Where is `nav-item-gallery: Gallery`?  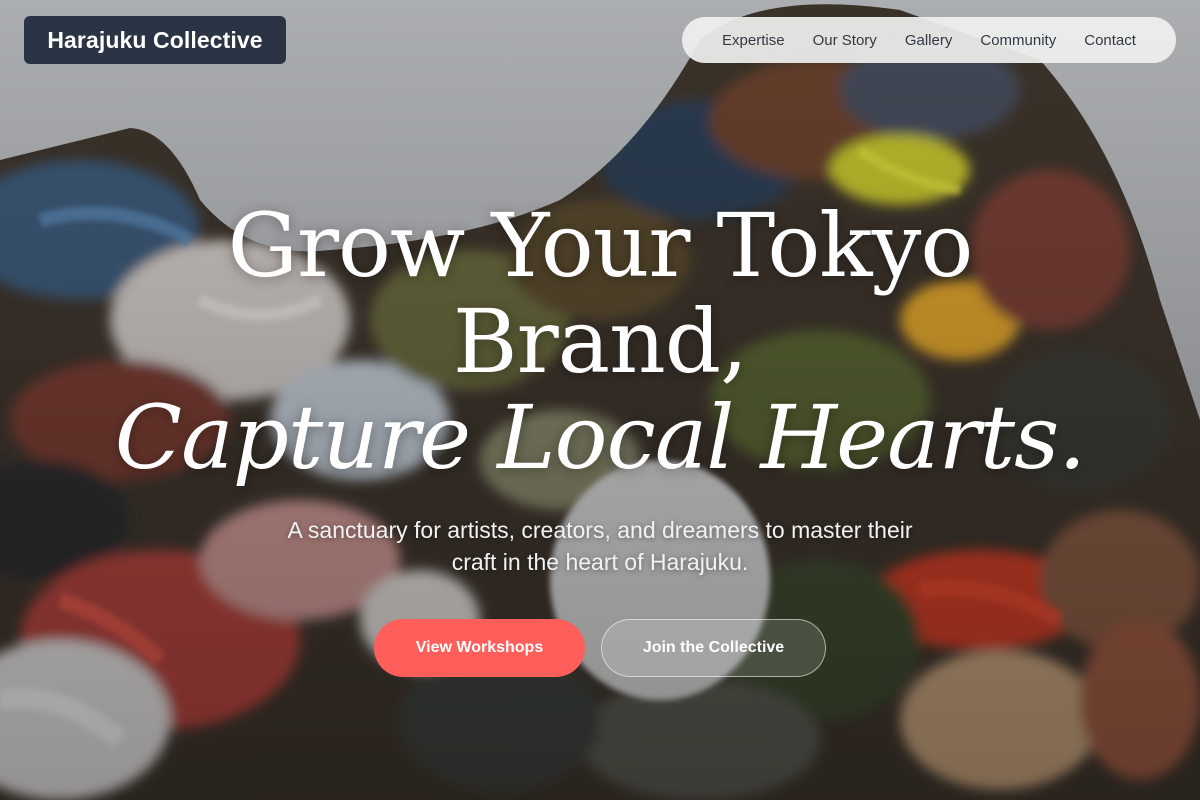 nav-item-gallery: Gallery is located at coordinates (929, 40).